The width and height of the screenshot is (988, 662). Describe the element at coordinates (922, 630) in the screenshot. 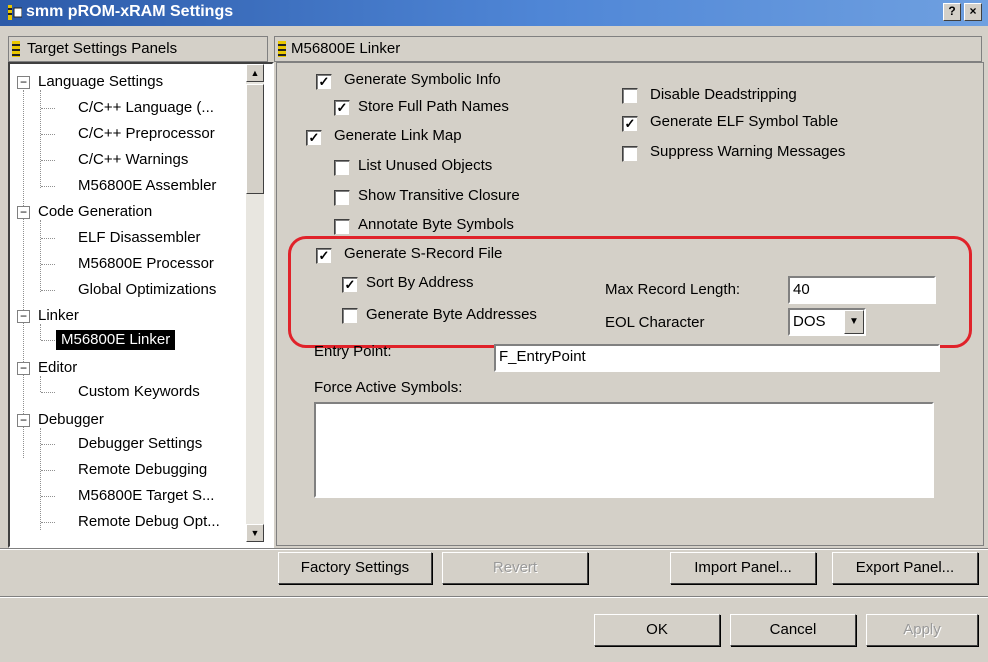

I see `apply-button: Apply` at that location.